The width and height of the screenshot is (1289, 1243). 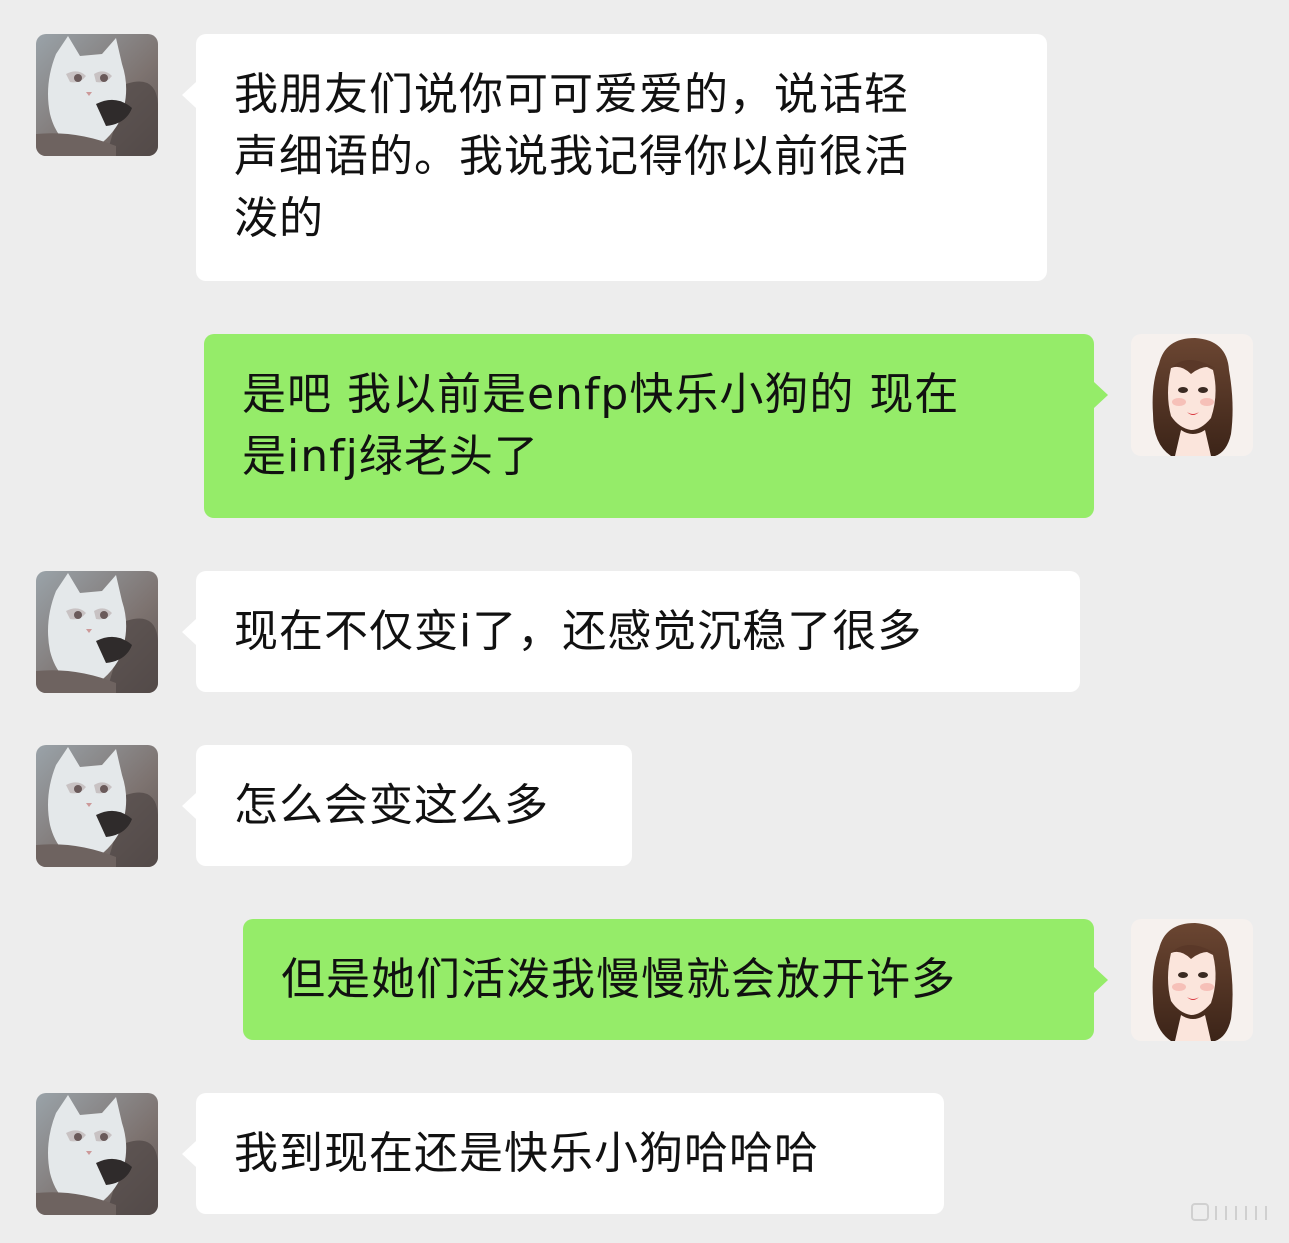 What do you see at coordinates (1229, 1212) in the screenshot?
I see `watermark-icon` at bounding box center [1229, 1212].